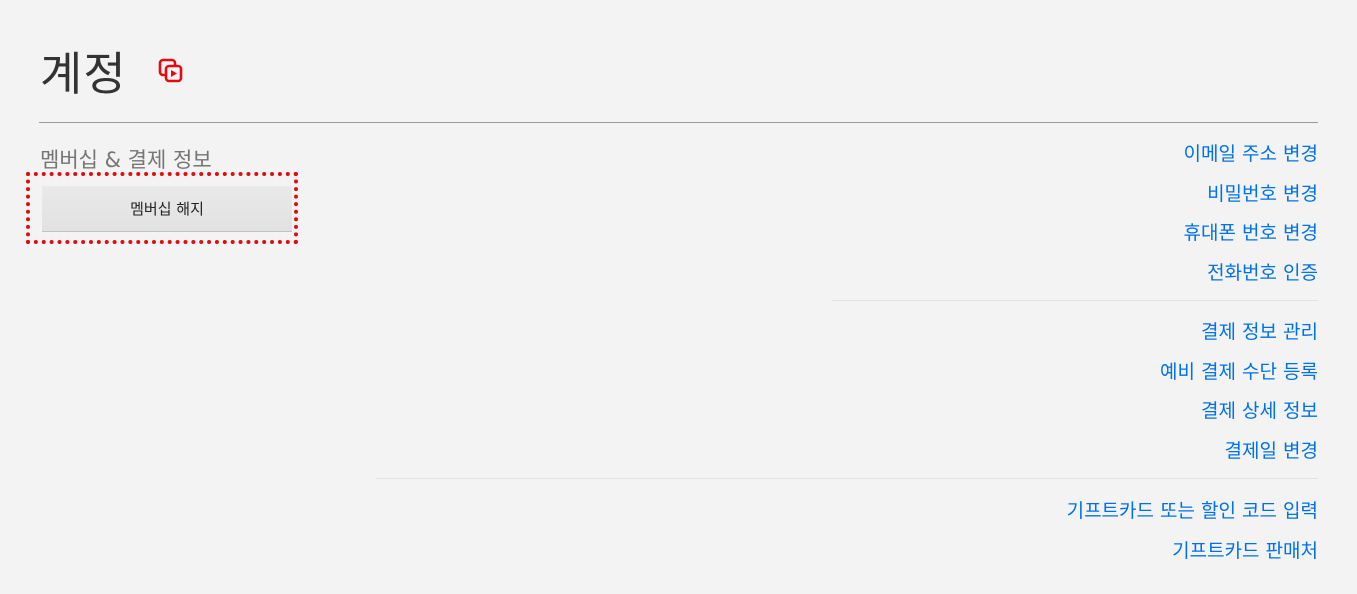  Describe the element at coordinates (1192, 552) in the screenshot. I see `giftcard-retailers-link: 기프트카드 판매처` at that location.